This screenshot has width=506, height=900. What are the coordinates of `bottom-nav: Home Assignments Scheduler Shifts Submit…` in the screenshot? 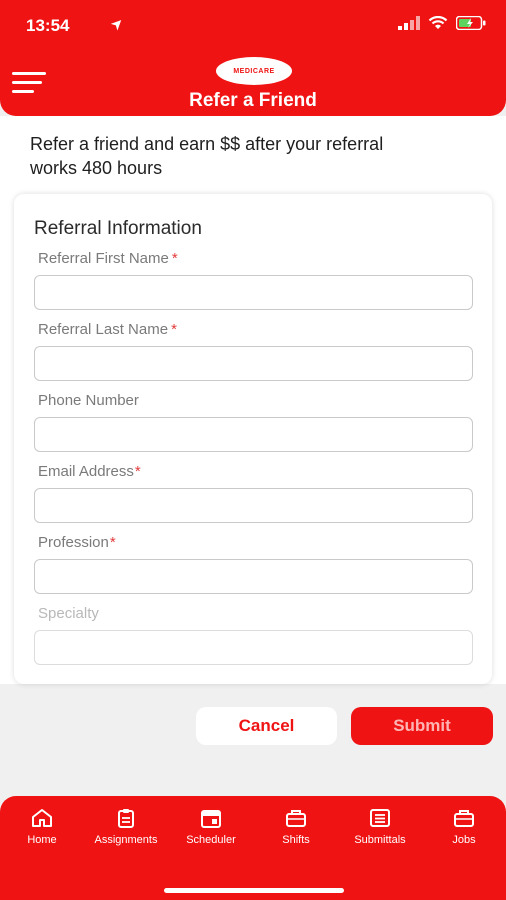 It's located at (253, 848).